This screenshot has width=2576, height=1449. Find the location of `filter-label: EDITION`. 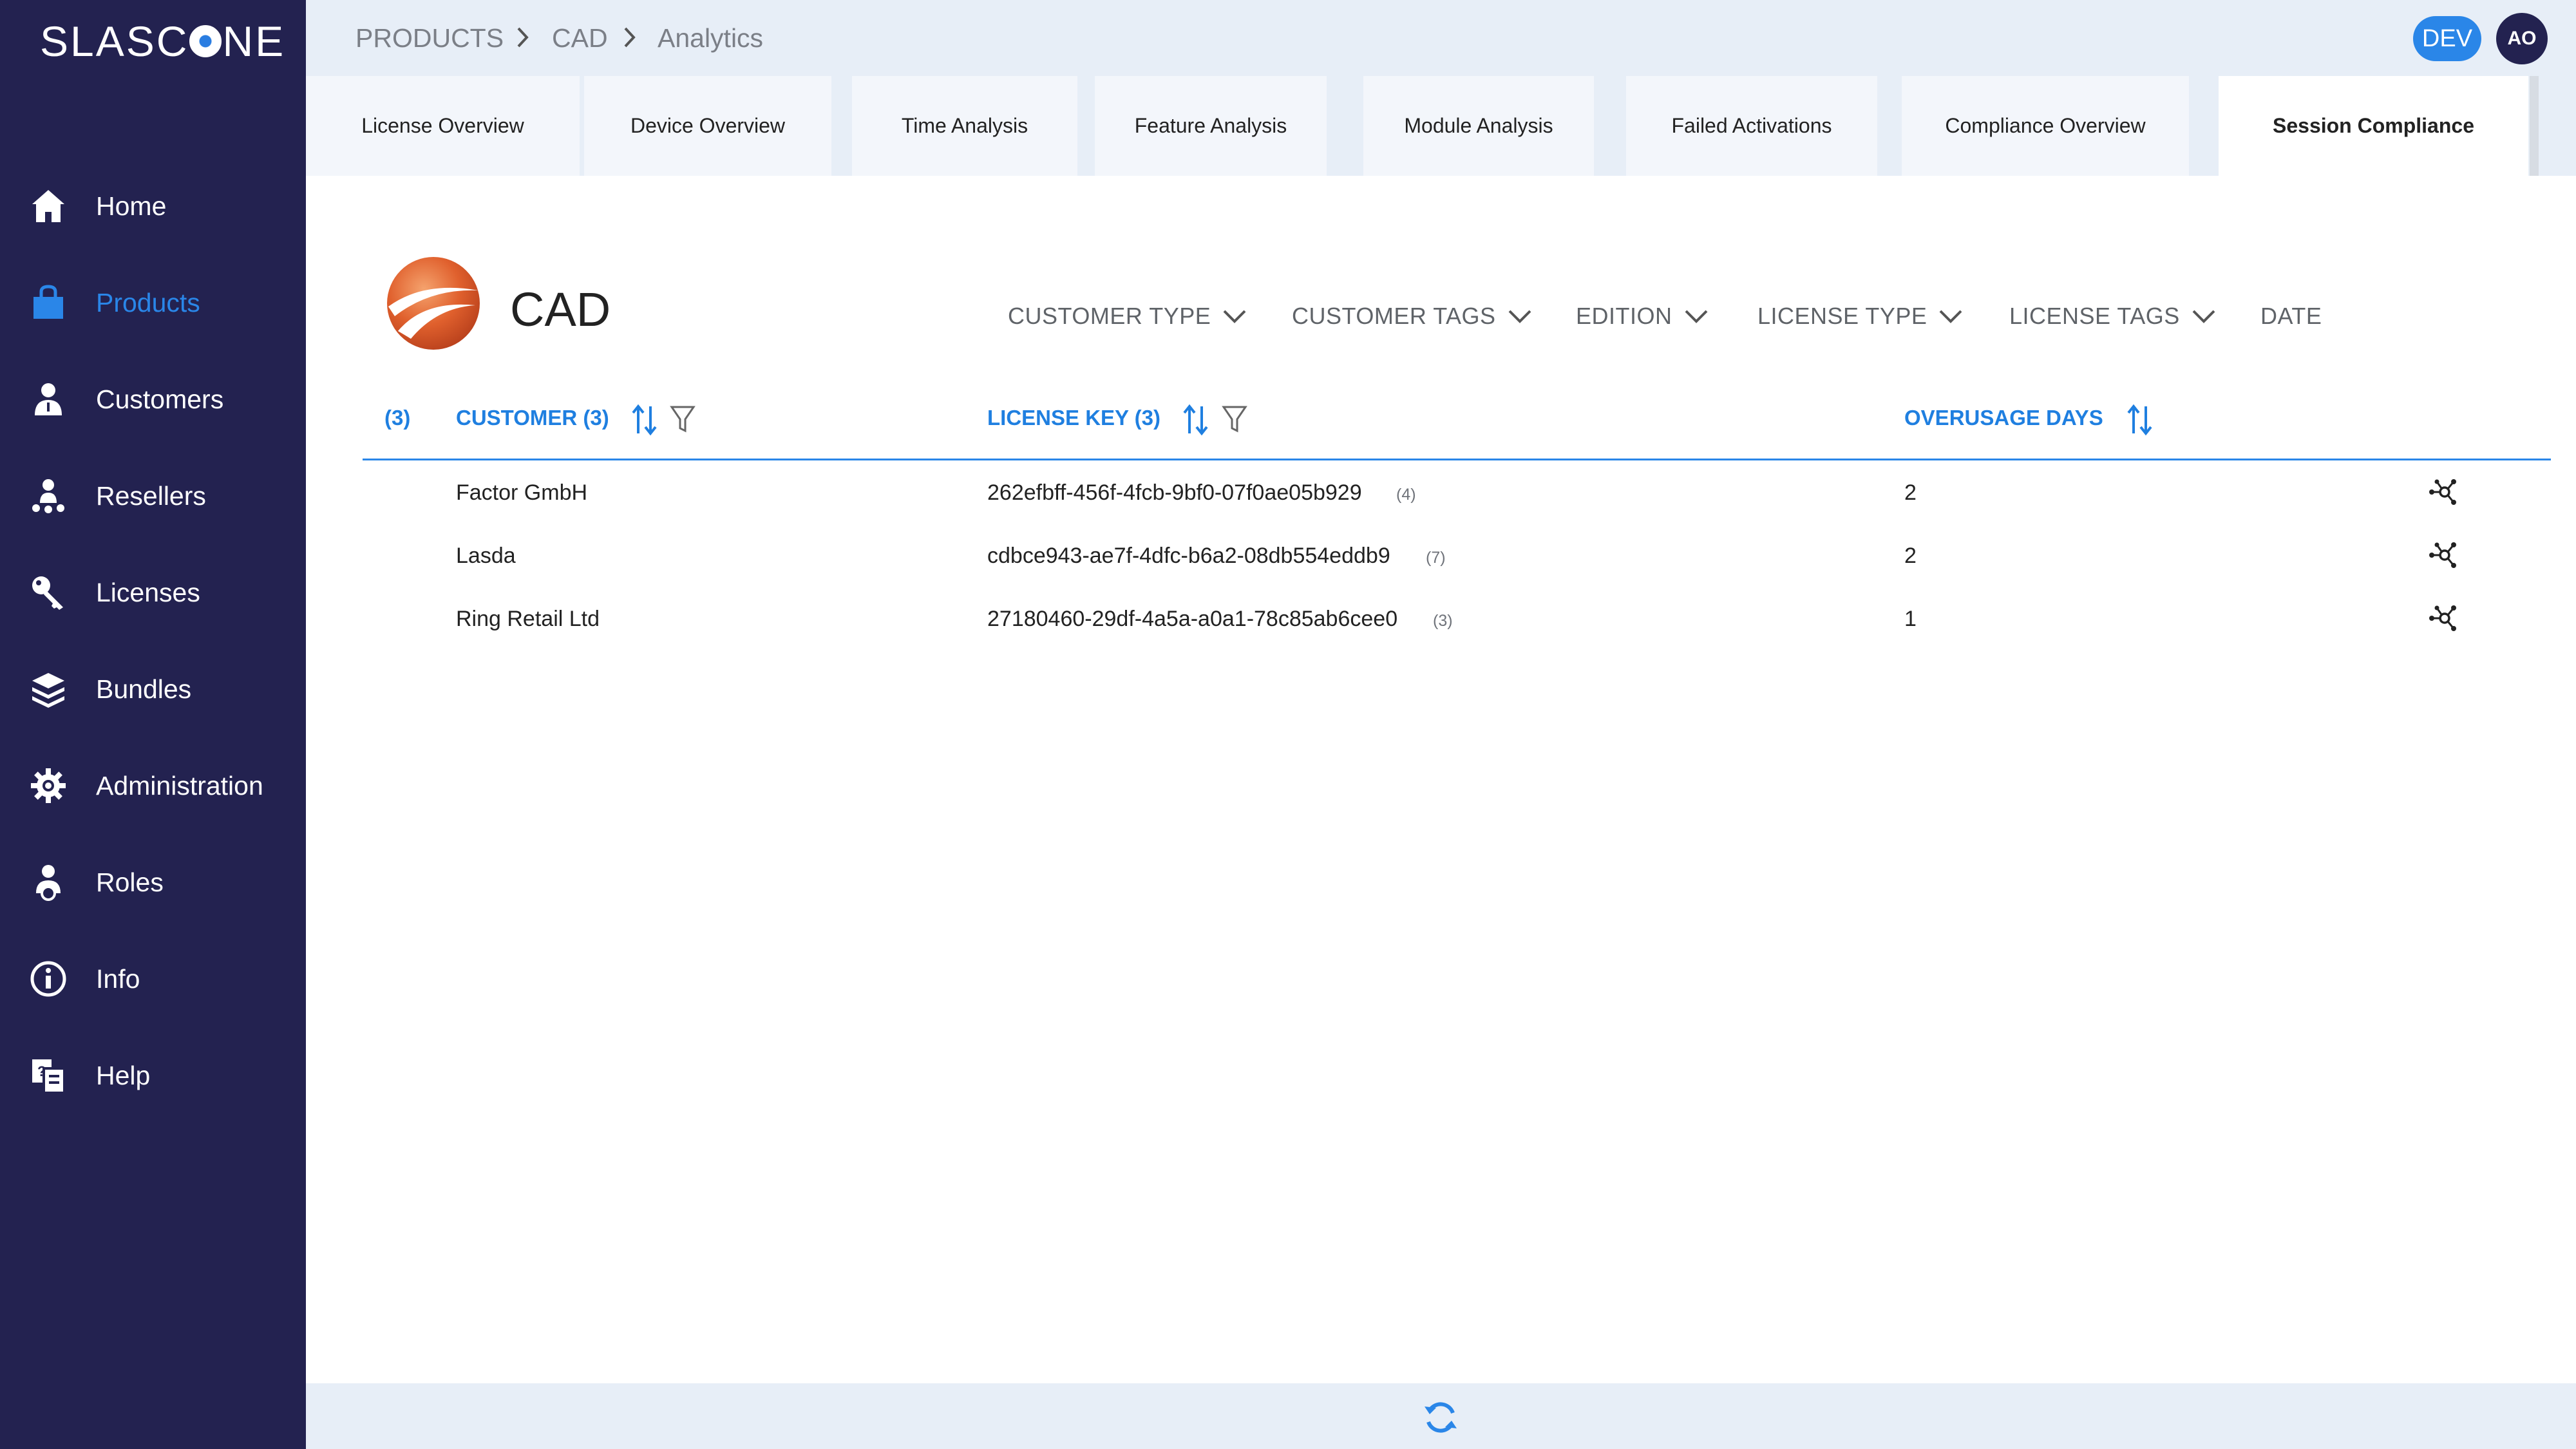

filter-label: EDITION is located at coordinates (1624, 316).